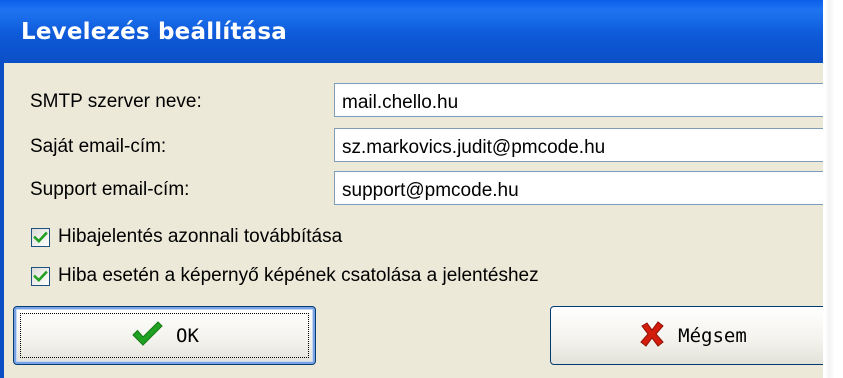  I want to click on ok-button: OK, so click(164, 335).